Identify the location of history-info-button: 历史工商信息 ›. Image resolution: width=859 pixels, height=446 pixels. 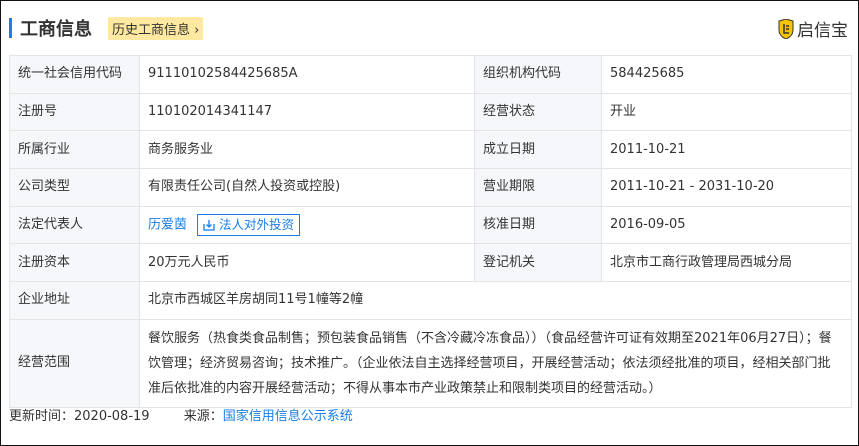
(156, 28).